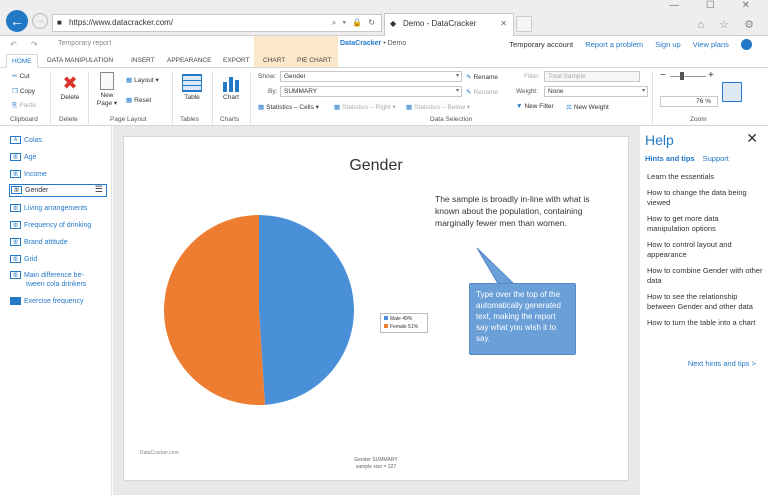 This screenshot has width=768, height=495. Describe the element at coordinates (40, 21) in the screenshot. I see `forward-arrow-icon: →` at that location.